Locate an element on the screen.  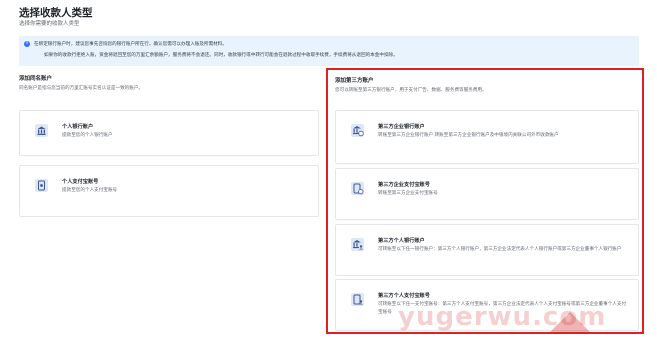
page-subtitle: 选择你需要的收款人类型 is located at coordinates (49, 24).